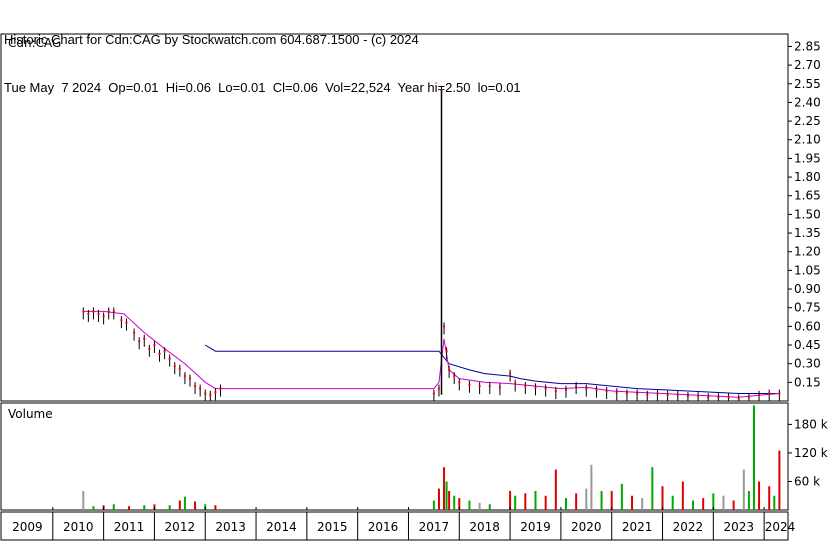  What do you see at coordinates (807, 214) in the screenshot?
I see `price-y-tick-label: 1.50` at bounding box center [807, 214].